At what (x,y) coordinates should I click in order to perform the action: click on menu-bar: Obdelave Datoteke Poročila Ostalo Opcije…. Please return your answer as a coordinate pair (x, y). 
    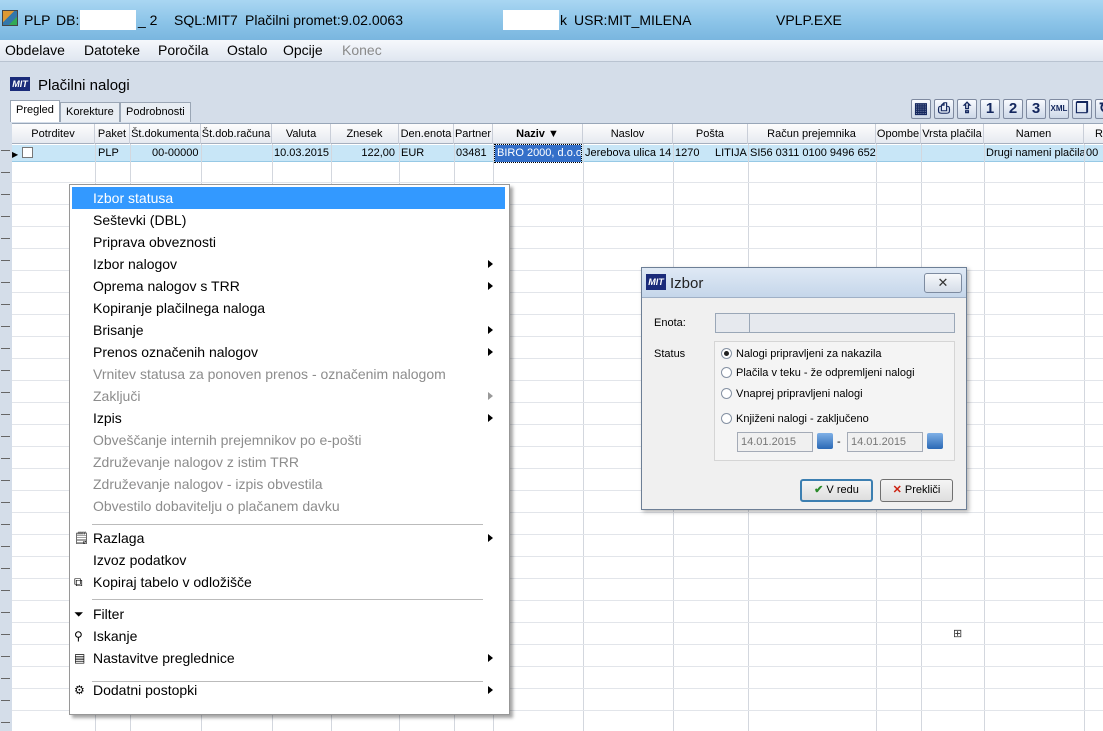
    Looking at the image, I should click on (551, 51).